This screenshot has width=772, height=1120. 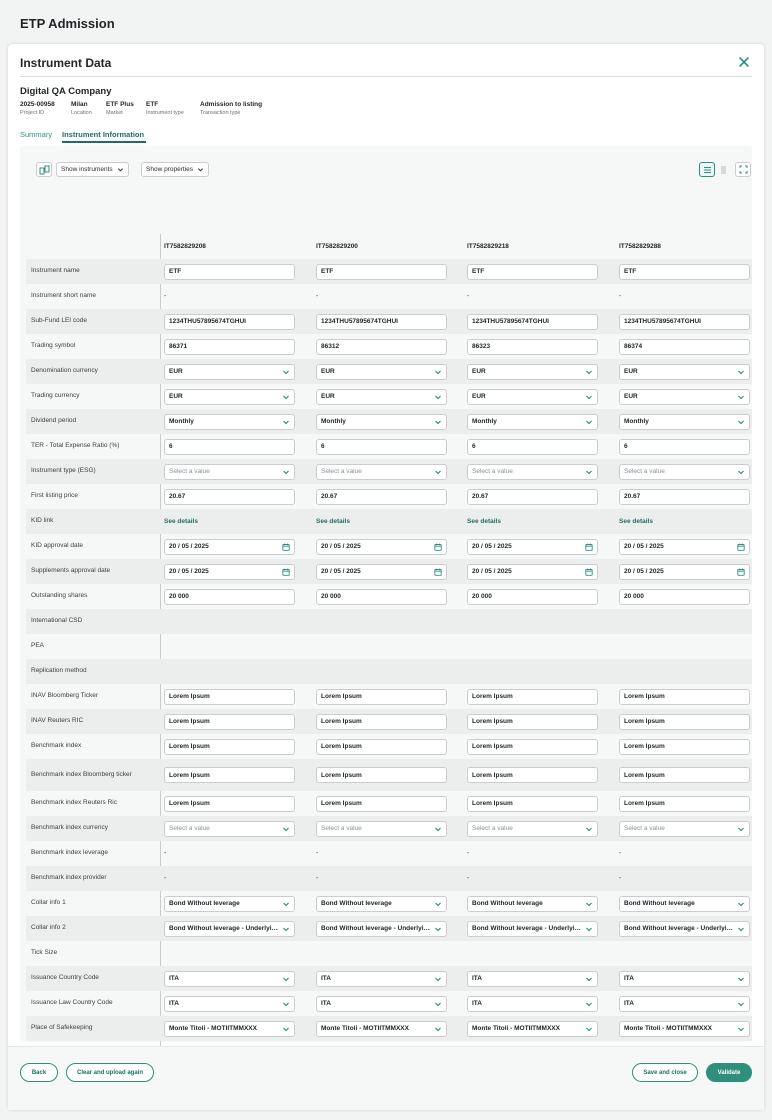 What do you see at coordinates (707, 169) in the screenshot?
I see `list-view-button` at bounding box center [707, 169].